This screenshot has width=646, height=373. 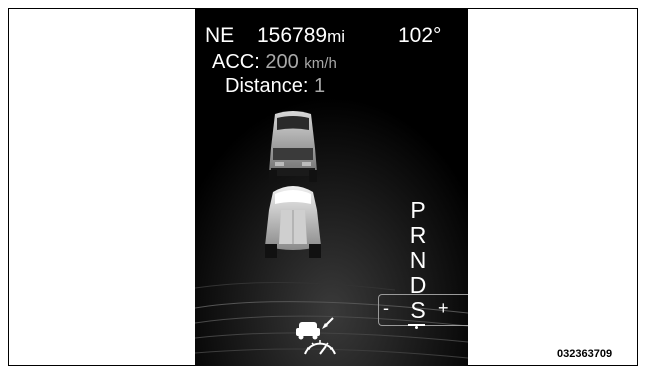 What do you see at coordinates (418, 235) in the screenshot?
I see `gear-r: R` at bounding box center [418, 235].